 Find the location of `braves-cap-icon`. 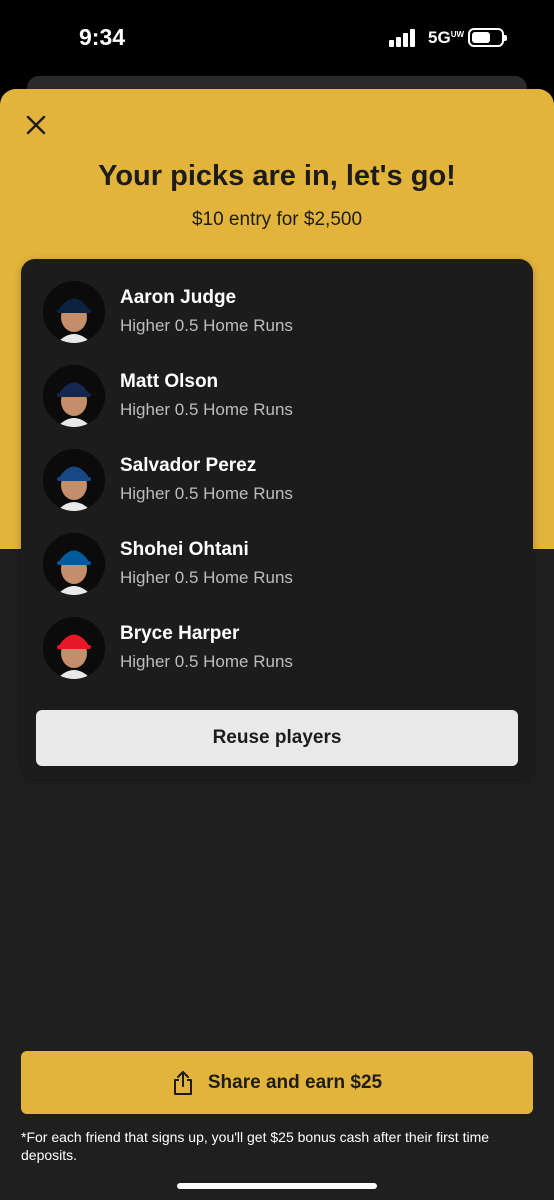

braves-cap-icon is located at coordinates (74, 396).